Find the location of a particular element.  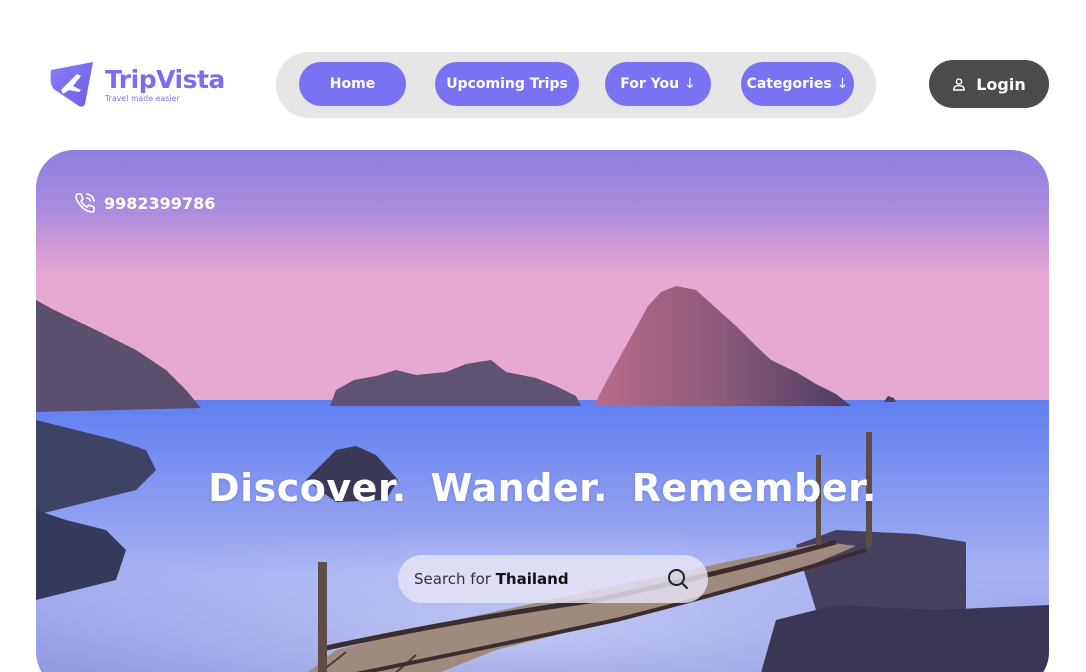

search-input: Search for Thailand is located at coordinates (553, 579).